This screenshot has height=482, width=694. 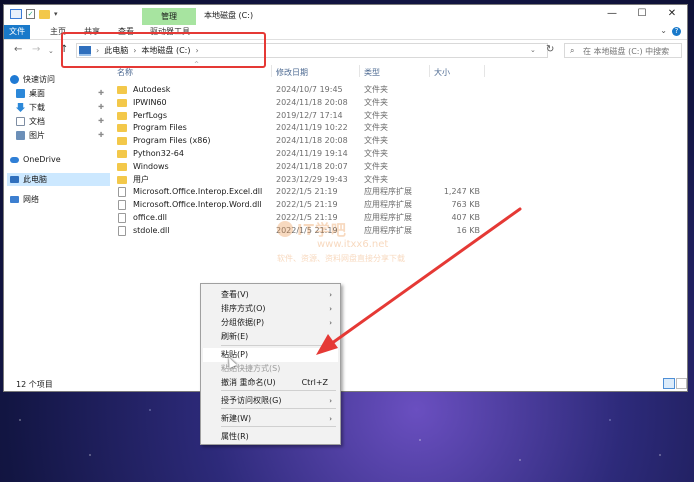 What do you see at coordinates (37, 93) in the screenshot?
I see `sidebar-item-label: 桌面` at bounding box center [37, 93].